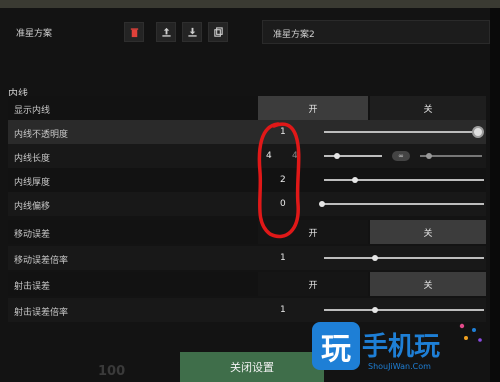 Image resolution: width=500 pixels, height=382 pixels. I want to click on delete-preset-button, so click(134, 32).